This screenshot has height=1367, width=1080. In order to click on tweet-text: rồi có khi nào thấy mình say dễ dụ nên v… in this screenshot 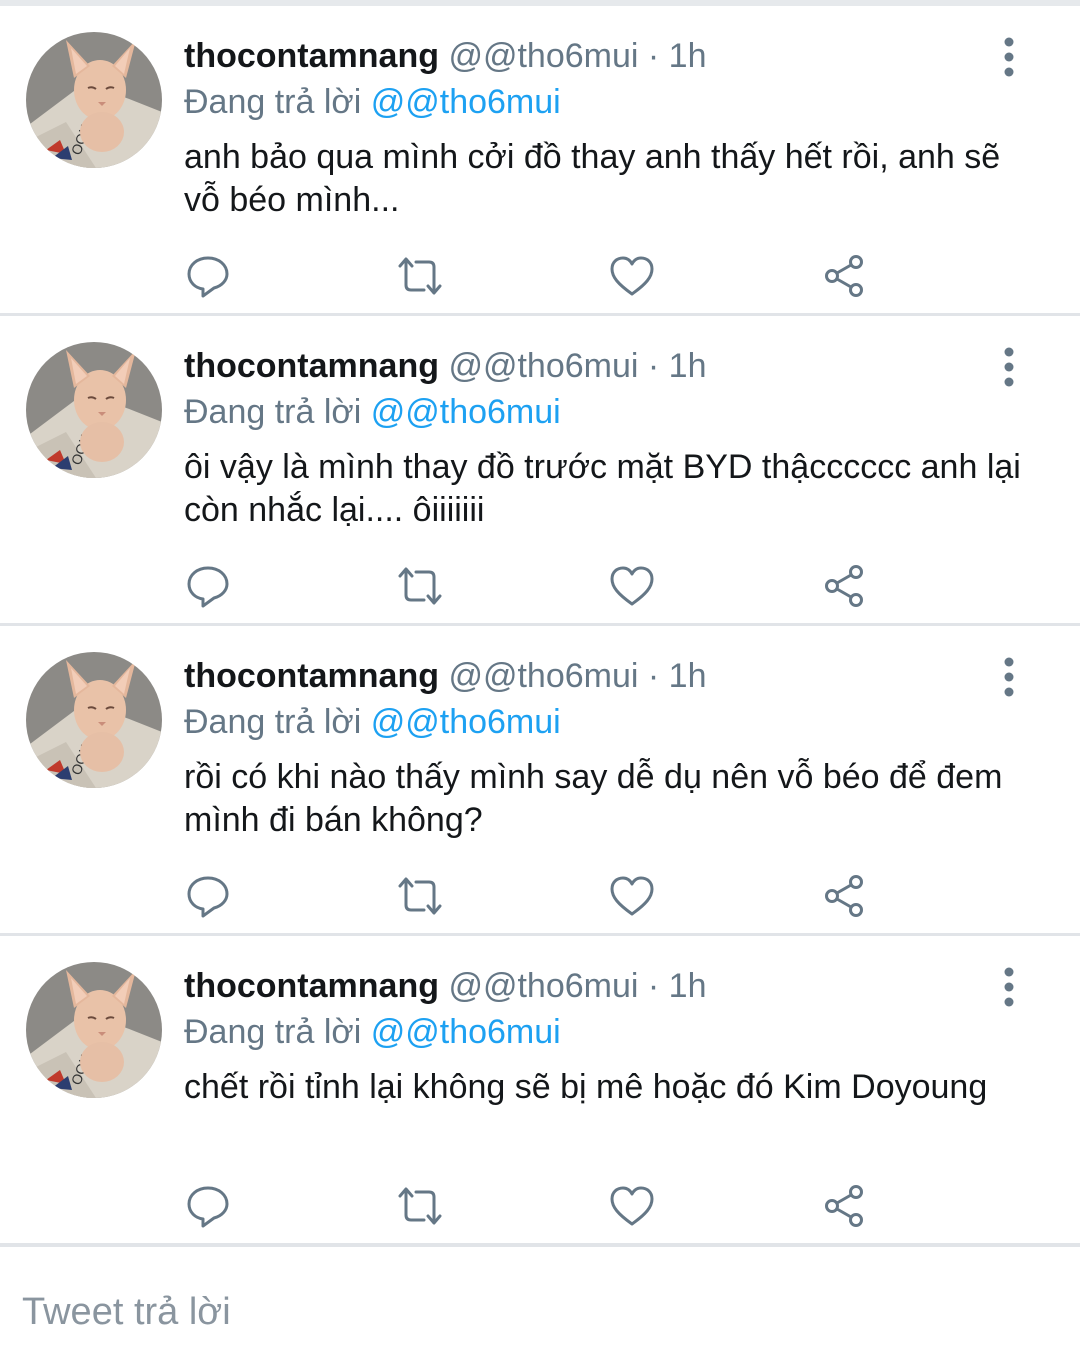, I will do `click(593, 798)`.